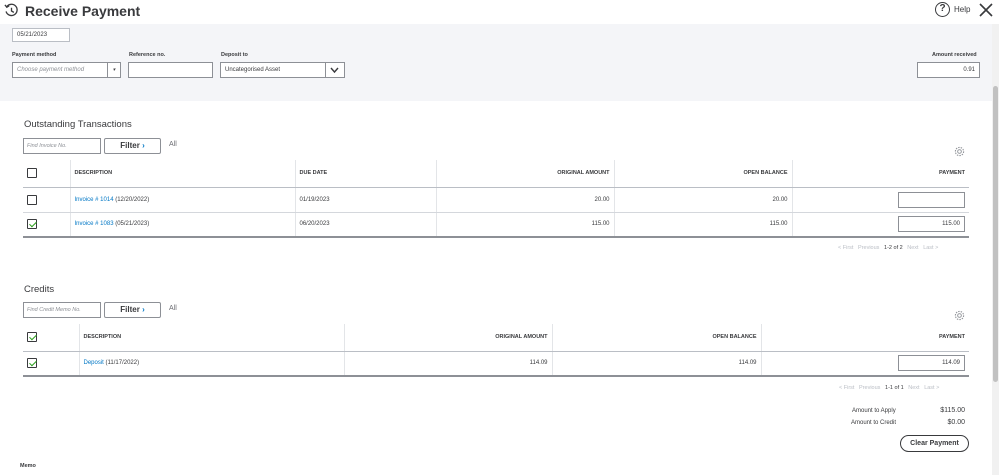  I want to click on deposit-date: (11/17/2022), so click(121, 363).